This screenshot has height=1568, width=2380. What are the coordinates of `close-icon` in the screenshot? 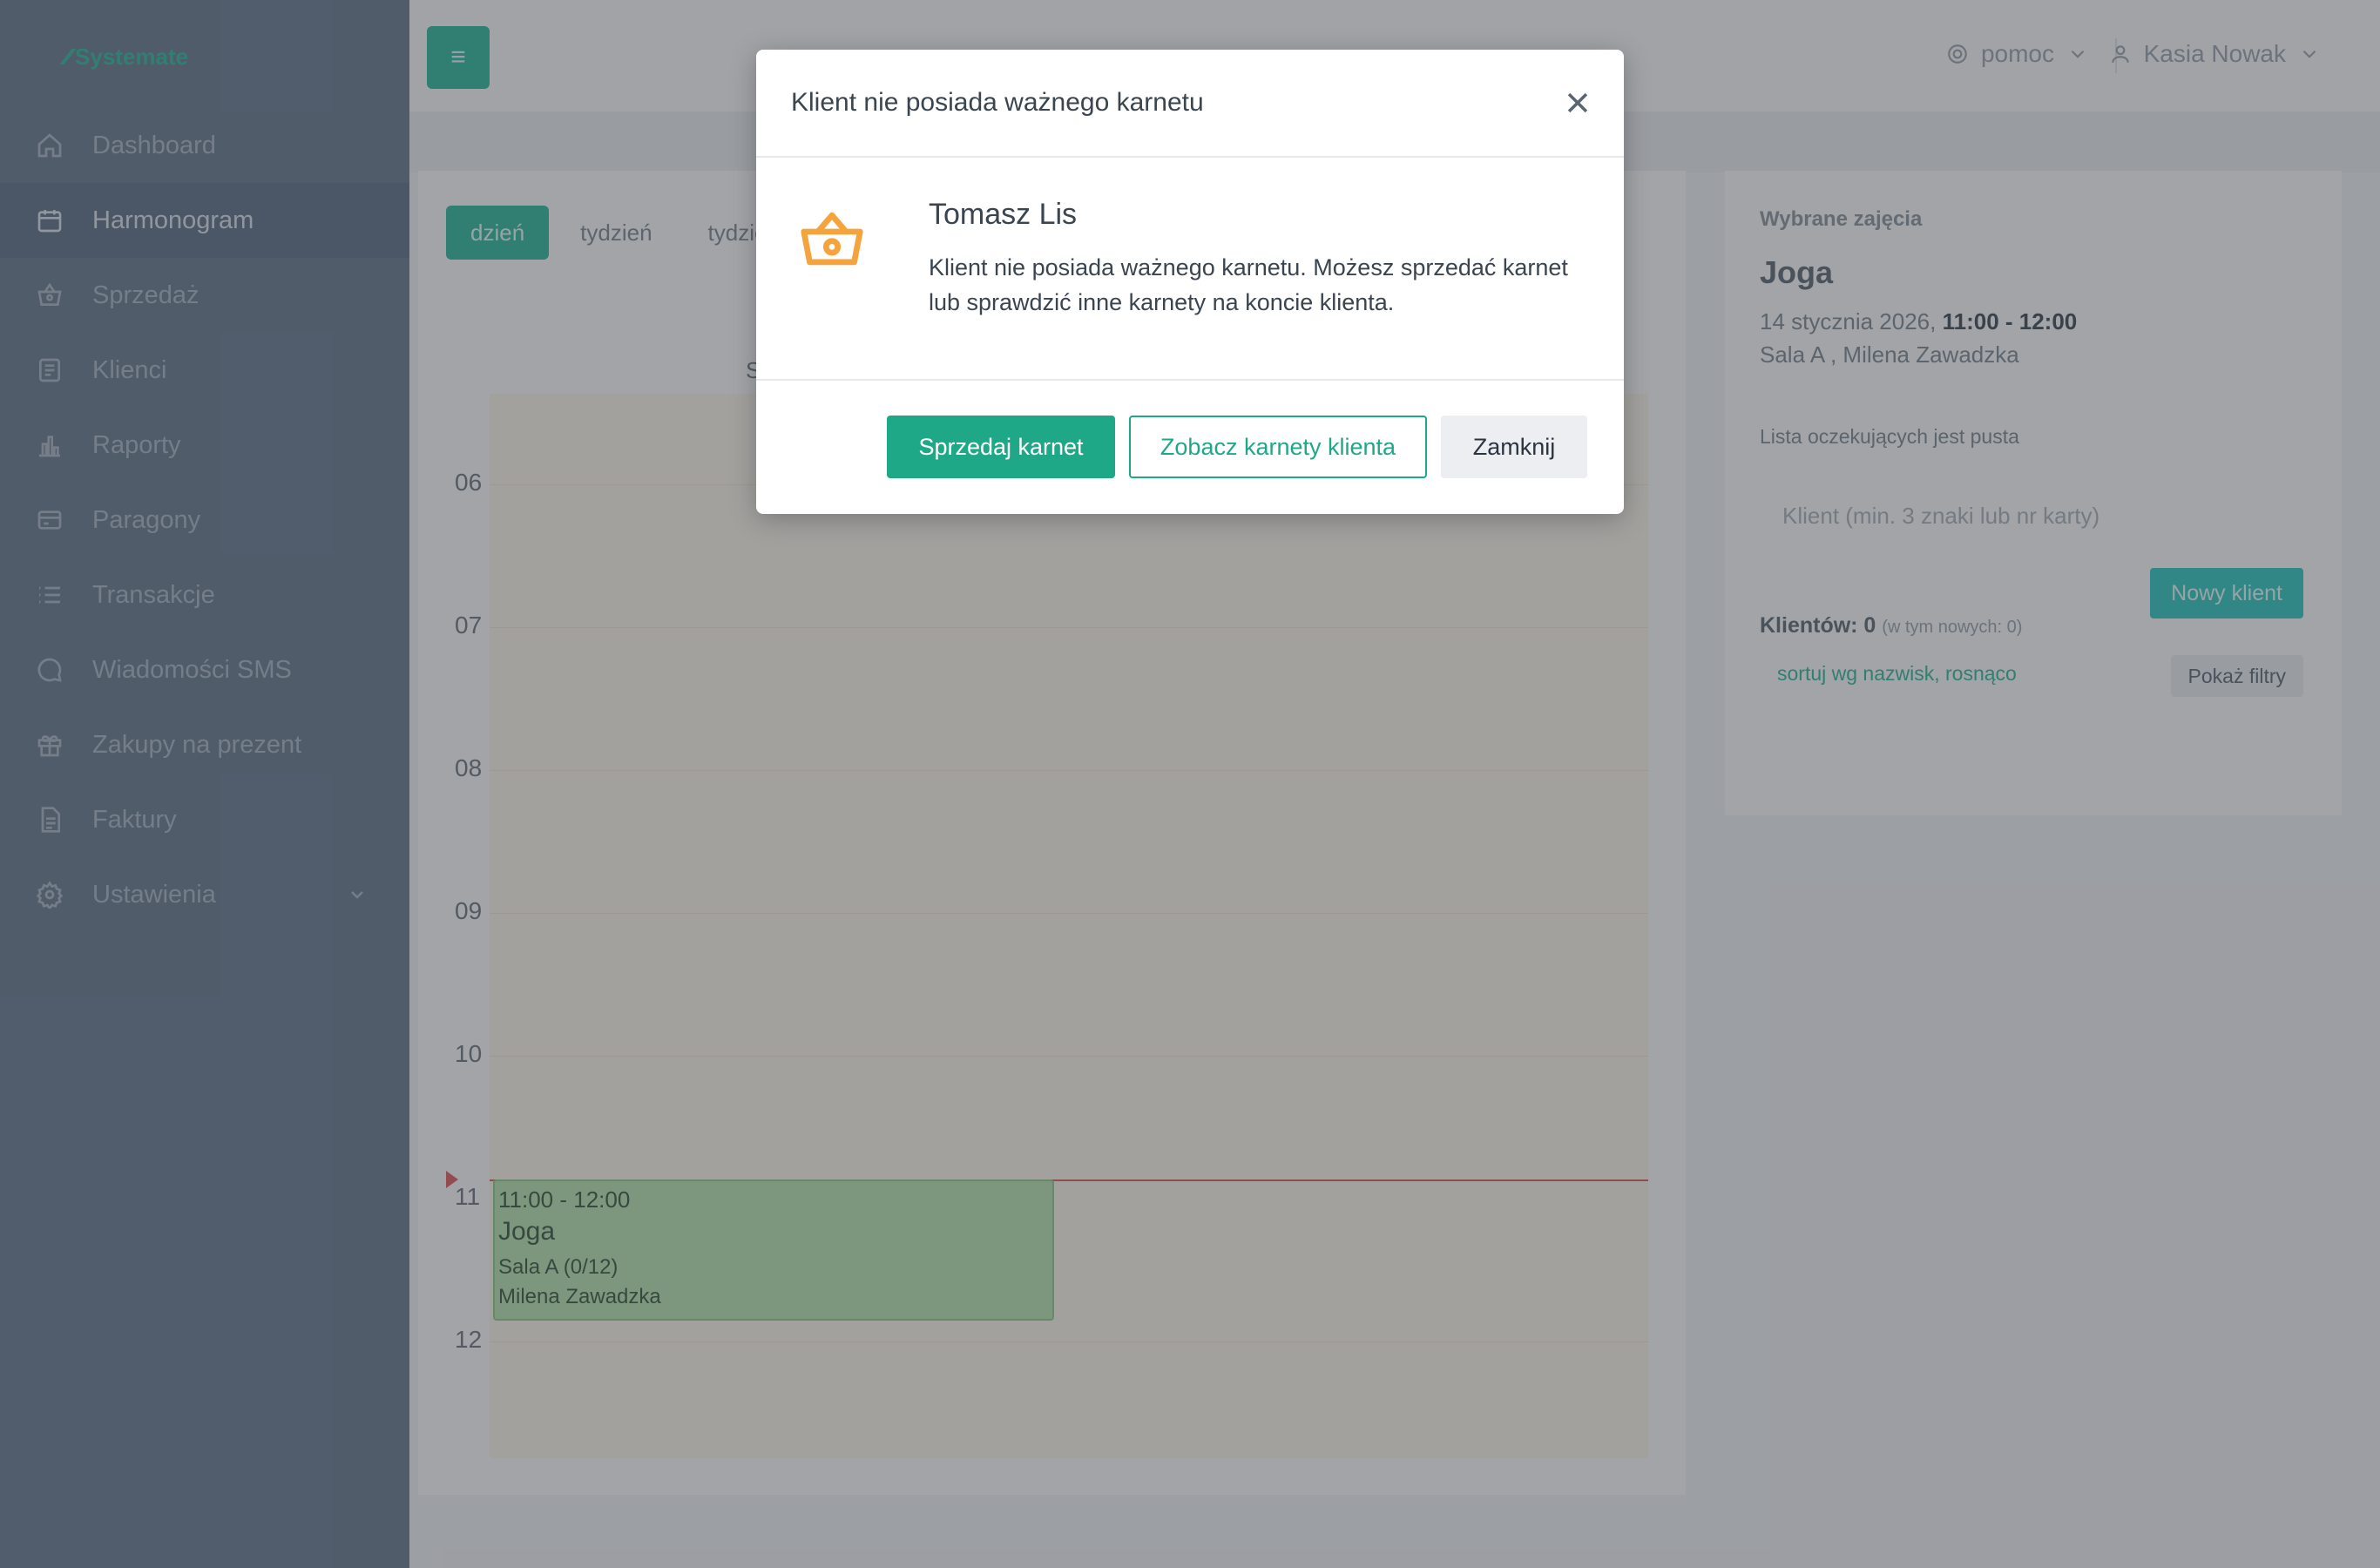 It's located at (1578, 103).